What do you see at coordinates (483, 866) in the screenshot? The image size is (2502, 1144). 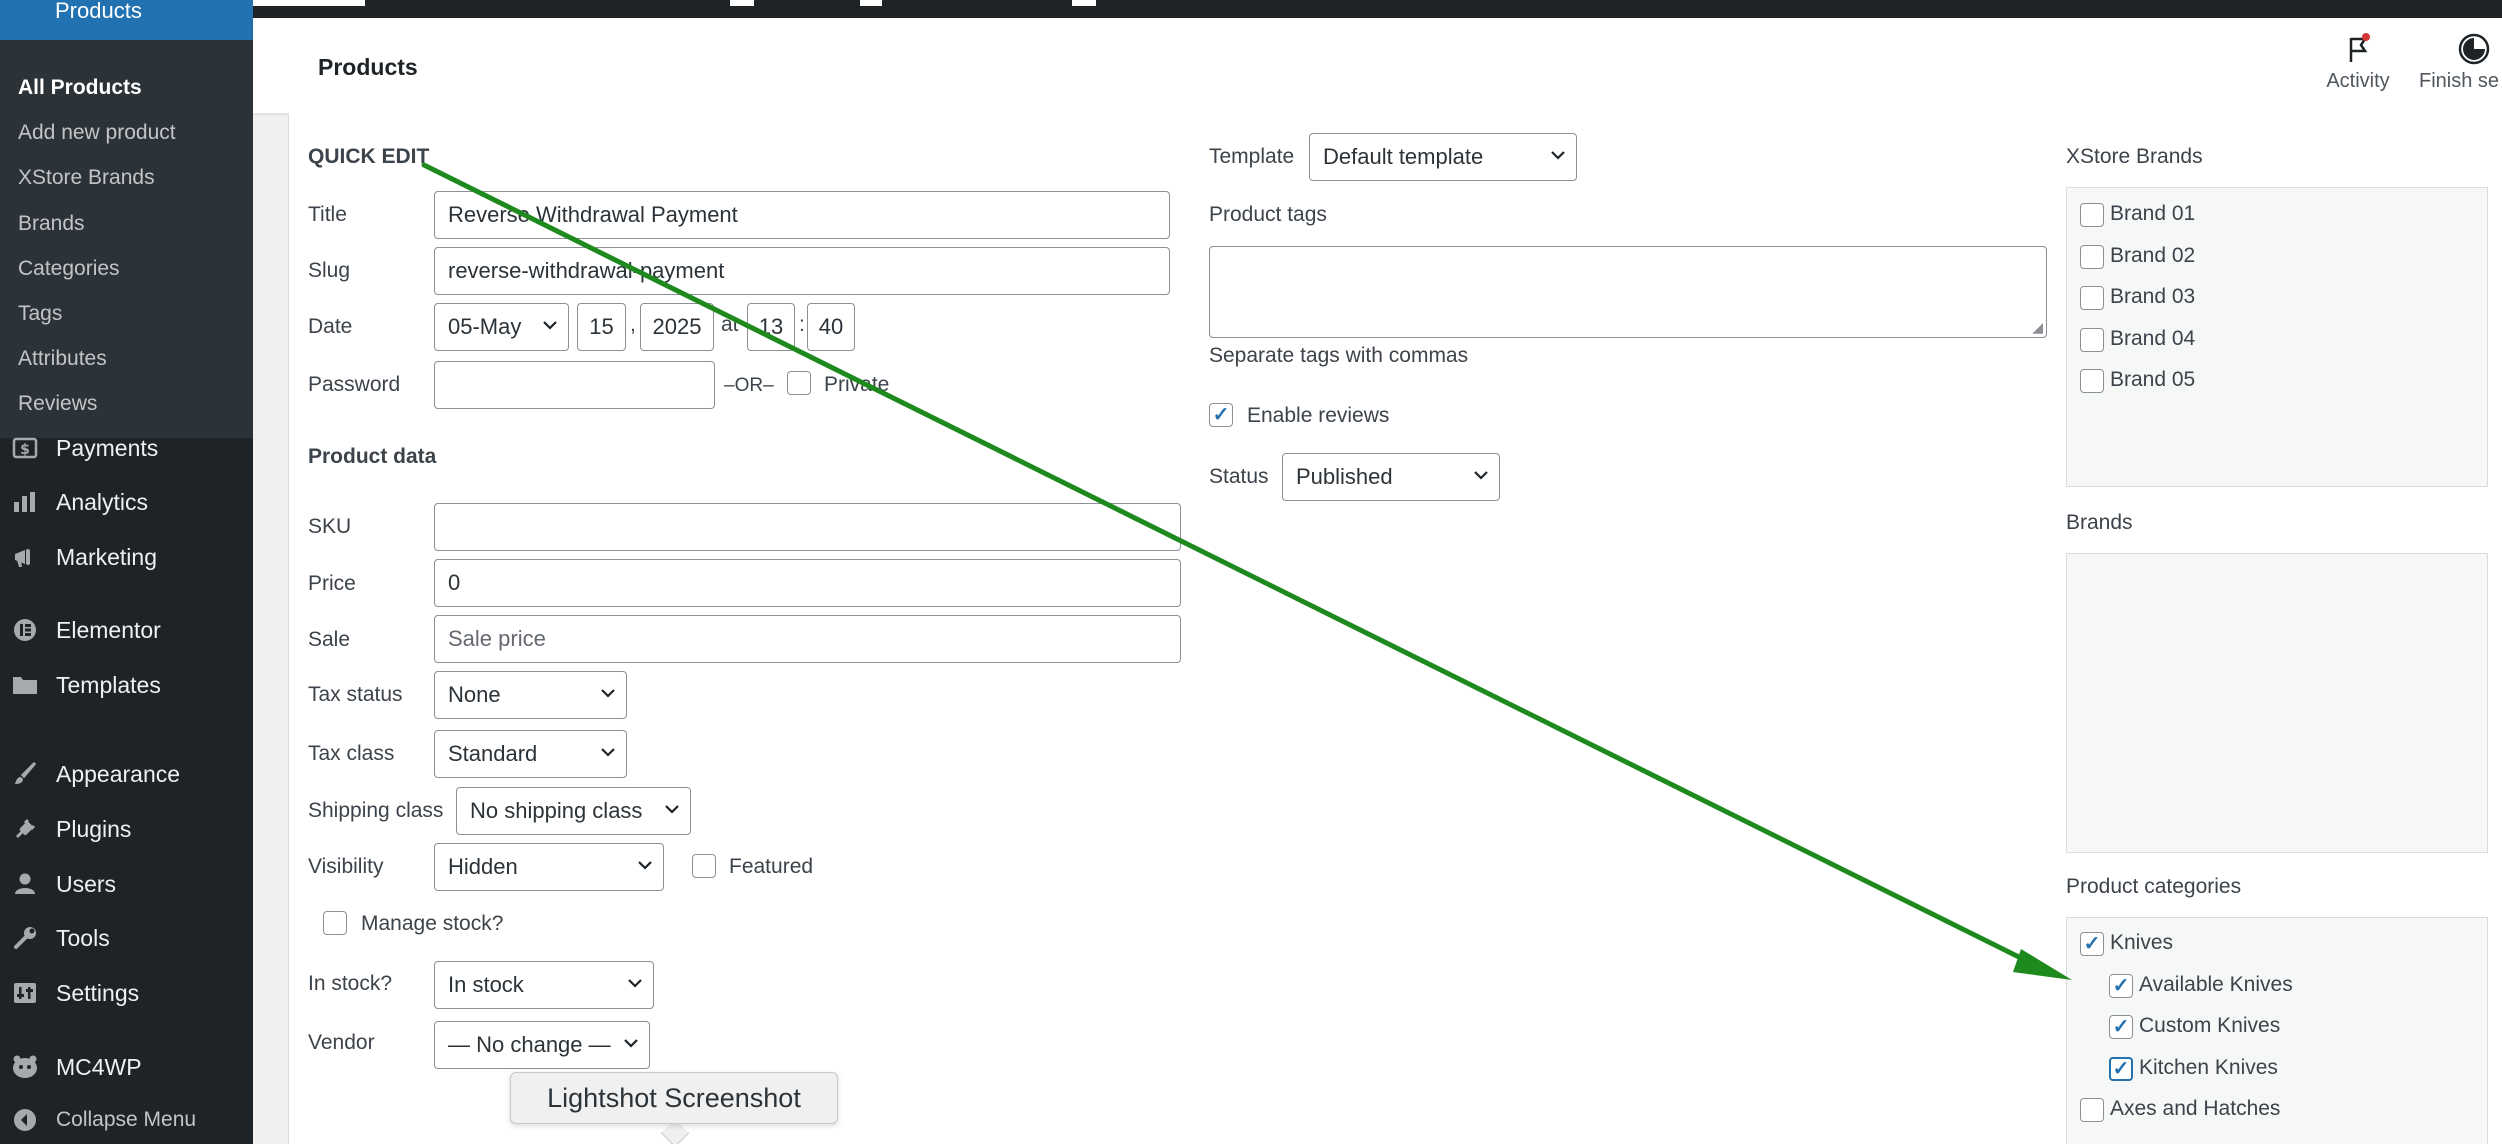 I see `visibility-value: Hidden` at bounding box center [483, 866].